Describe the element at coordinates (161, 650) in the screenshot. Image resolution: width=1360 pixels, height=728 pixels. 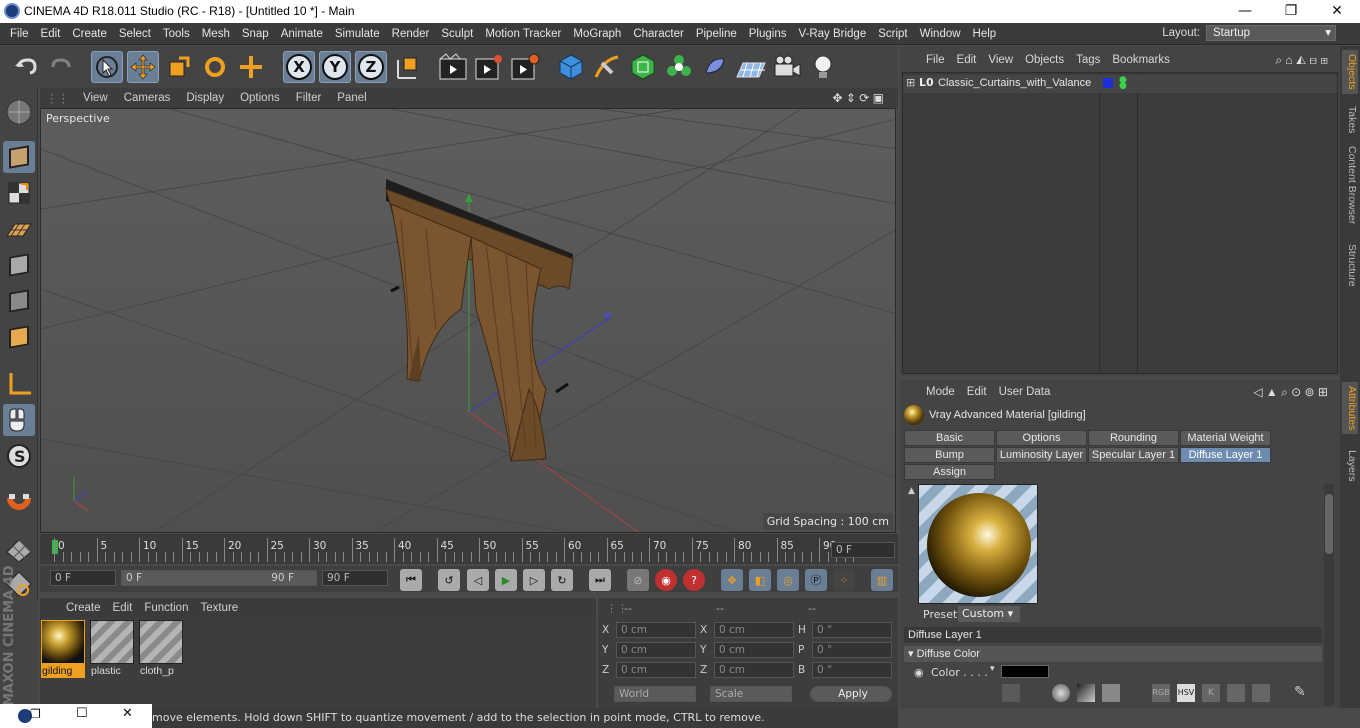
I see `material-cloth: cloth_p` at that location.